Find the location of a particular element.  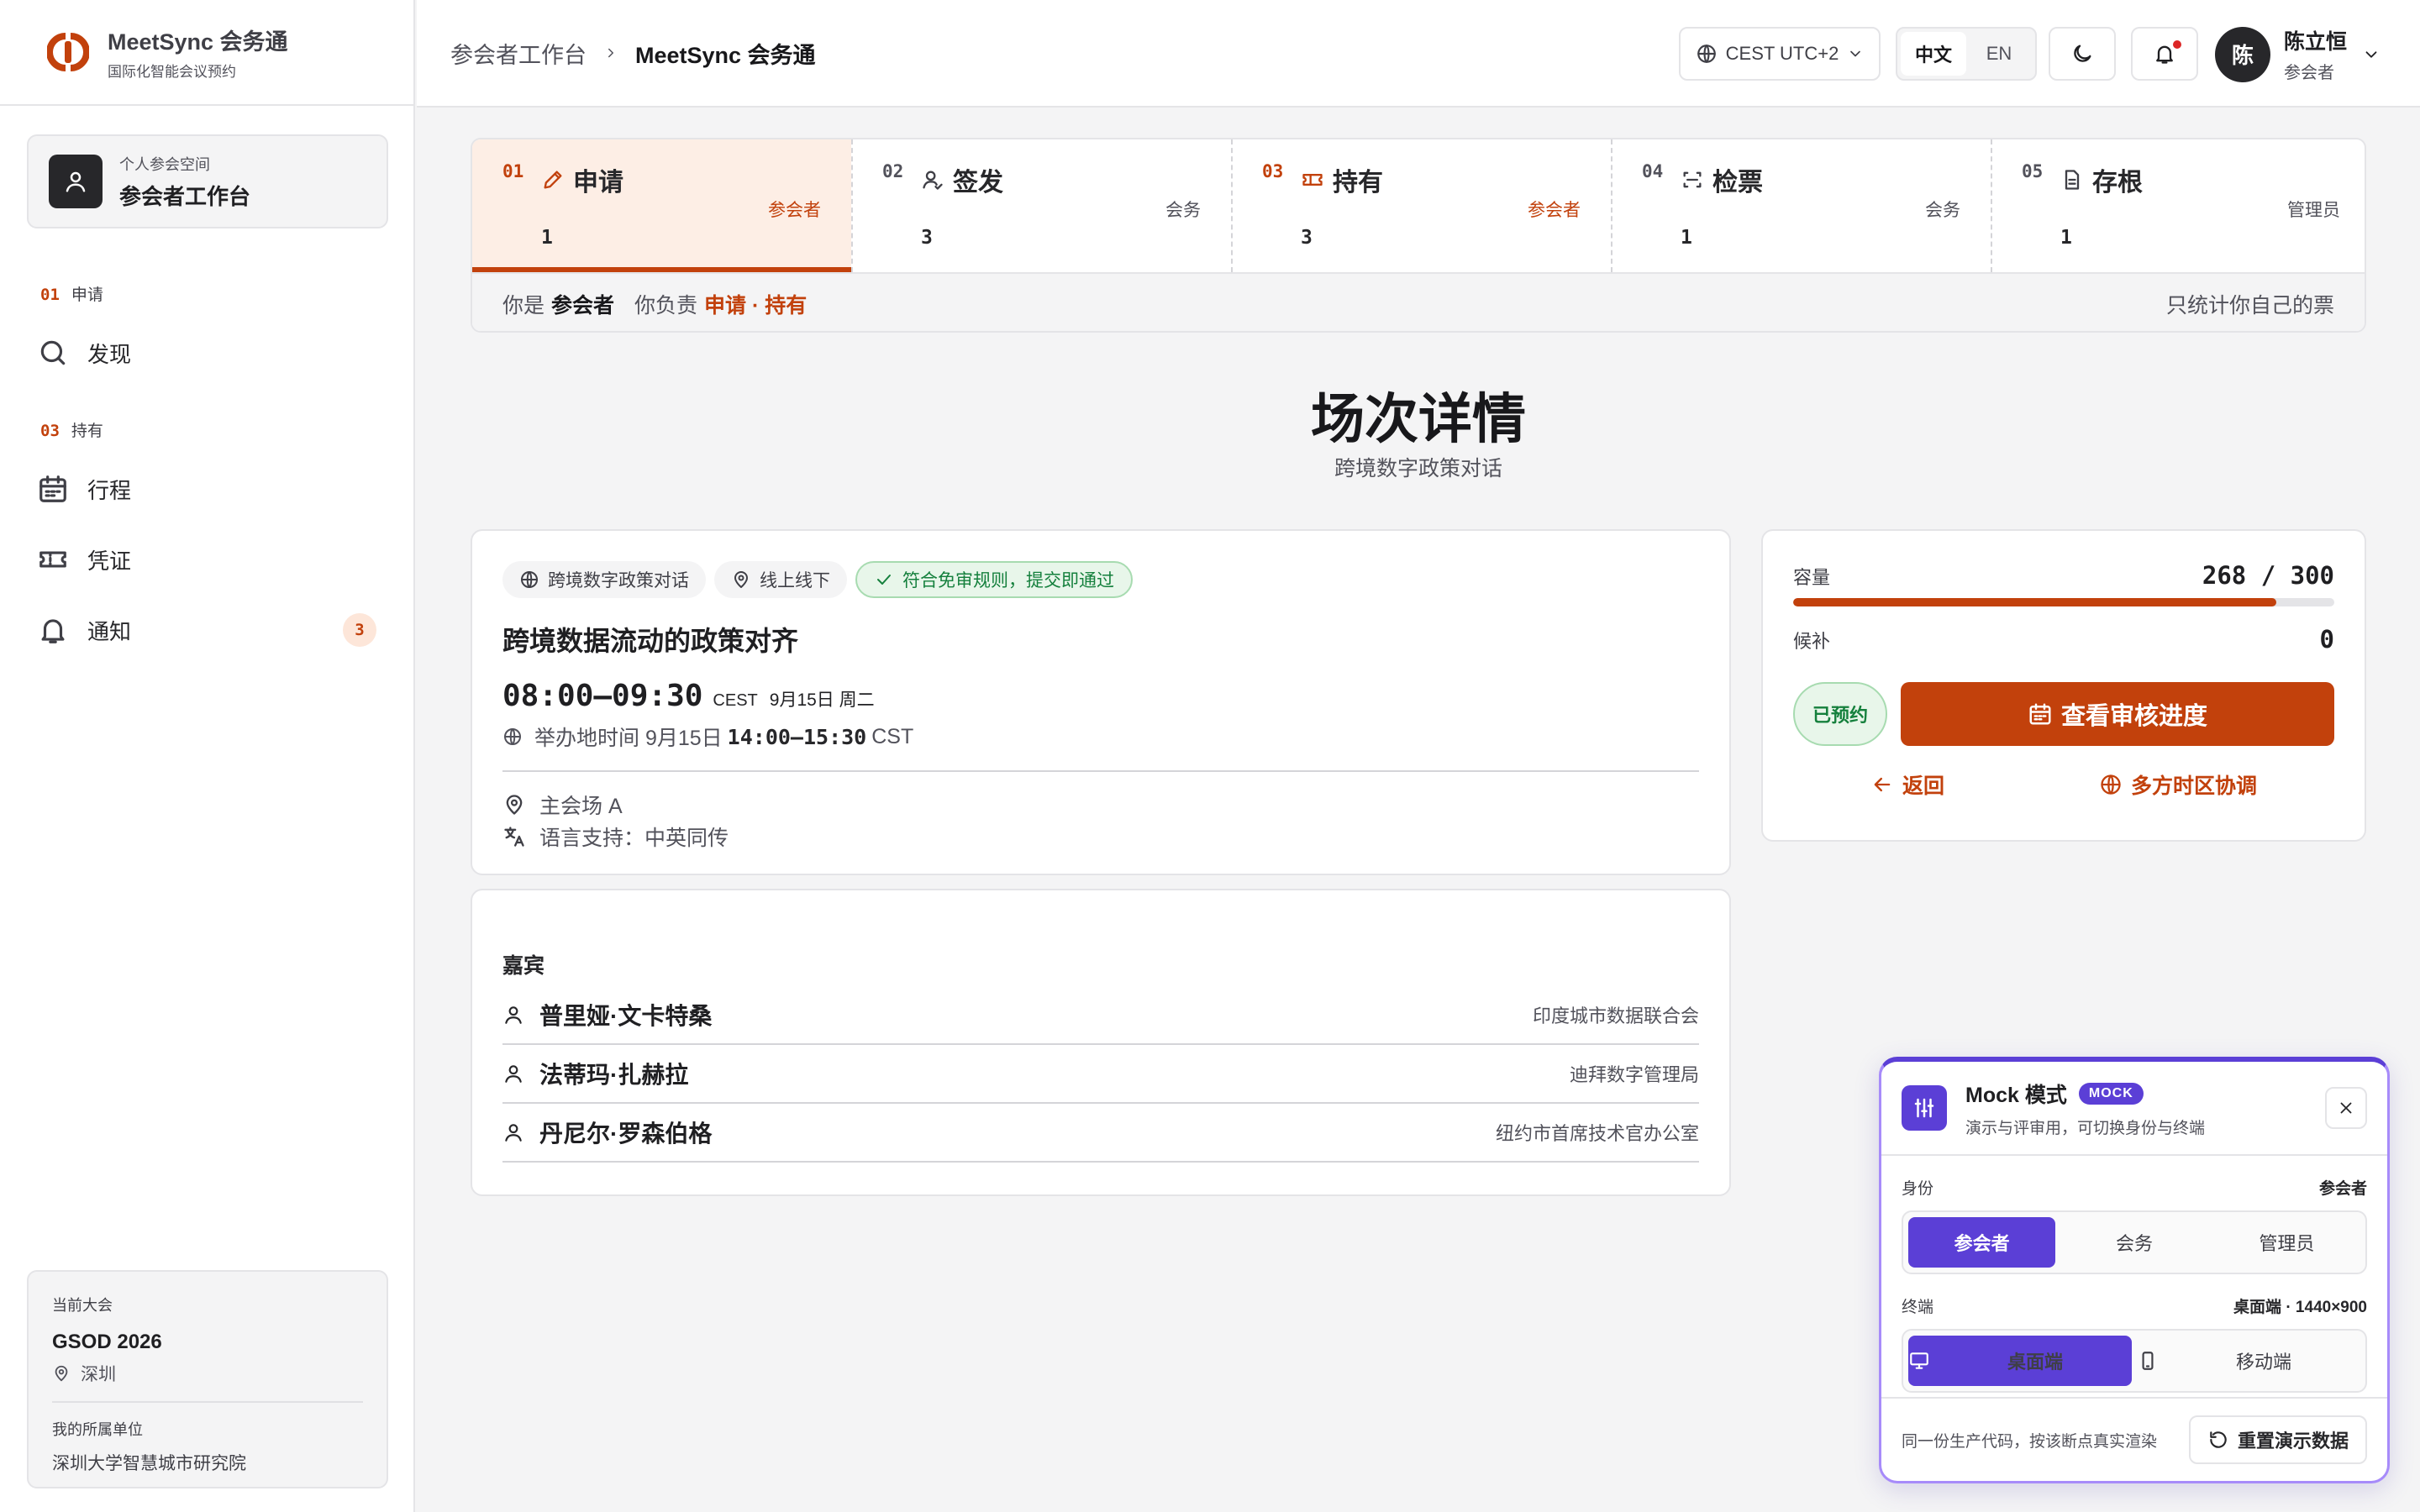

scan-icon is located at coordinates (1692, 179).